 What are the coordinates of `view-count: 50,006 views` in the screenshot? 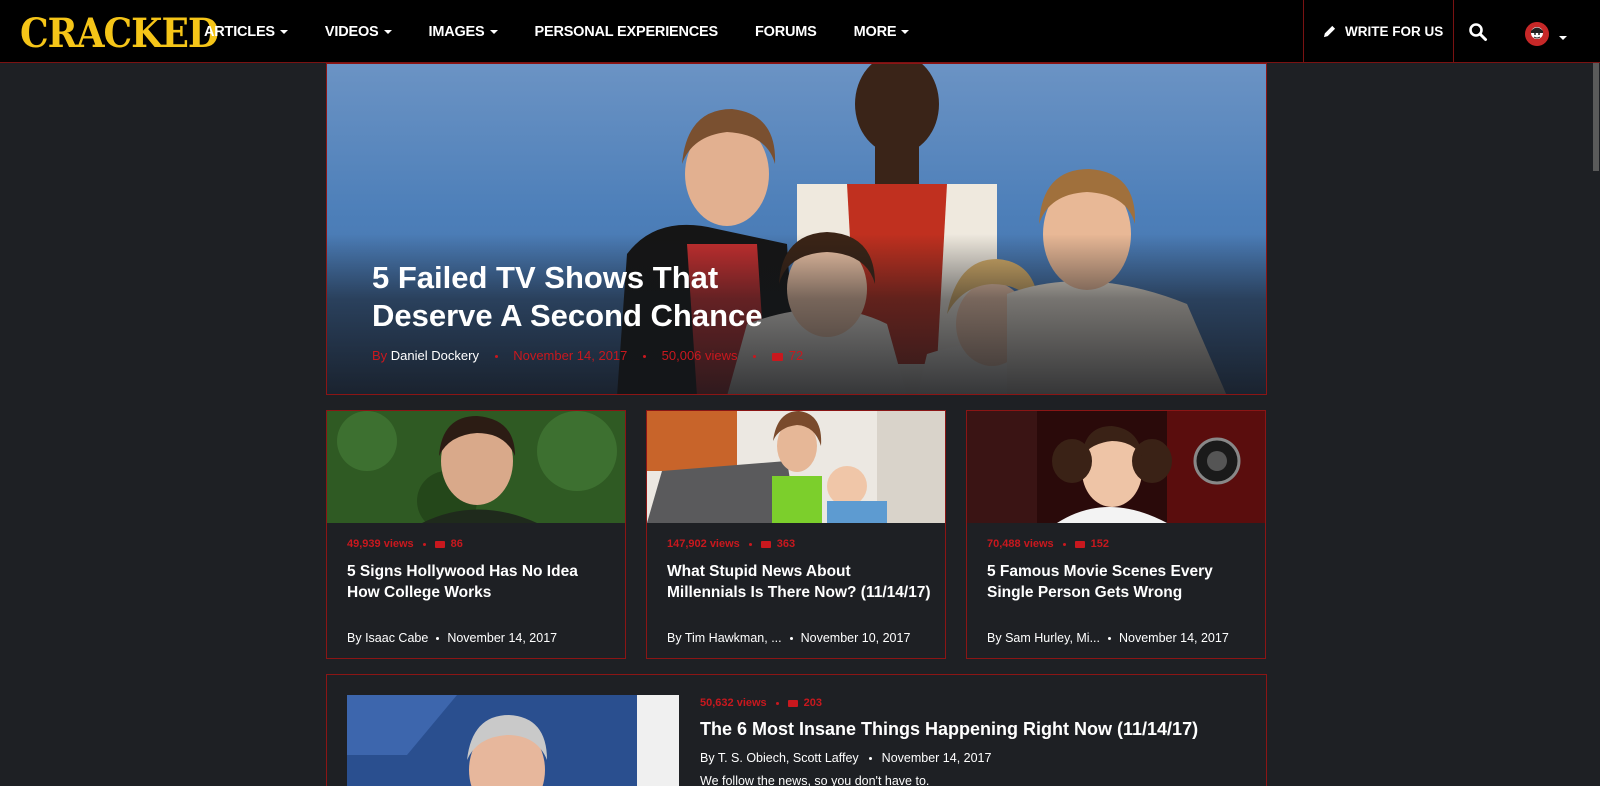 It's located at (699, 355).